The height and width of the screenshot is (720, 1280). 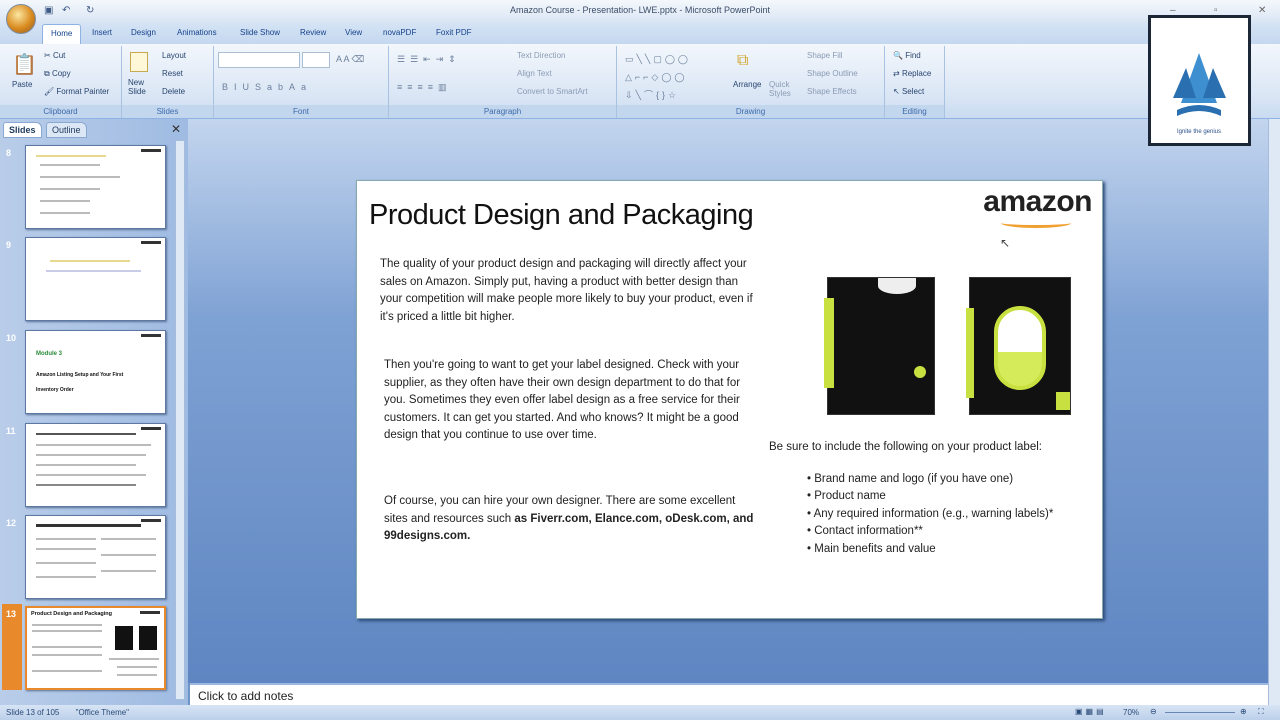 What do you see at coordinates (9, 245) in the screenshot?
I see `slide-number: 9` at bounding box center [9, 245].